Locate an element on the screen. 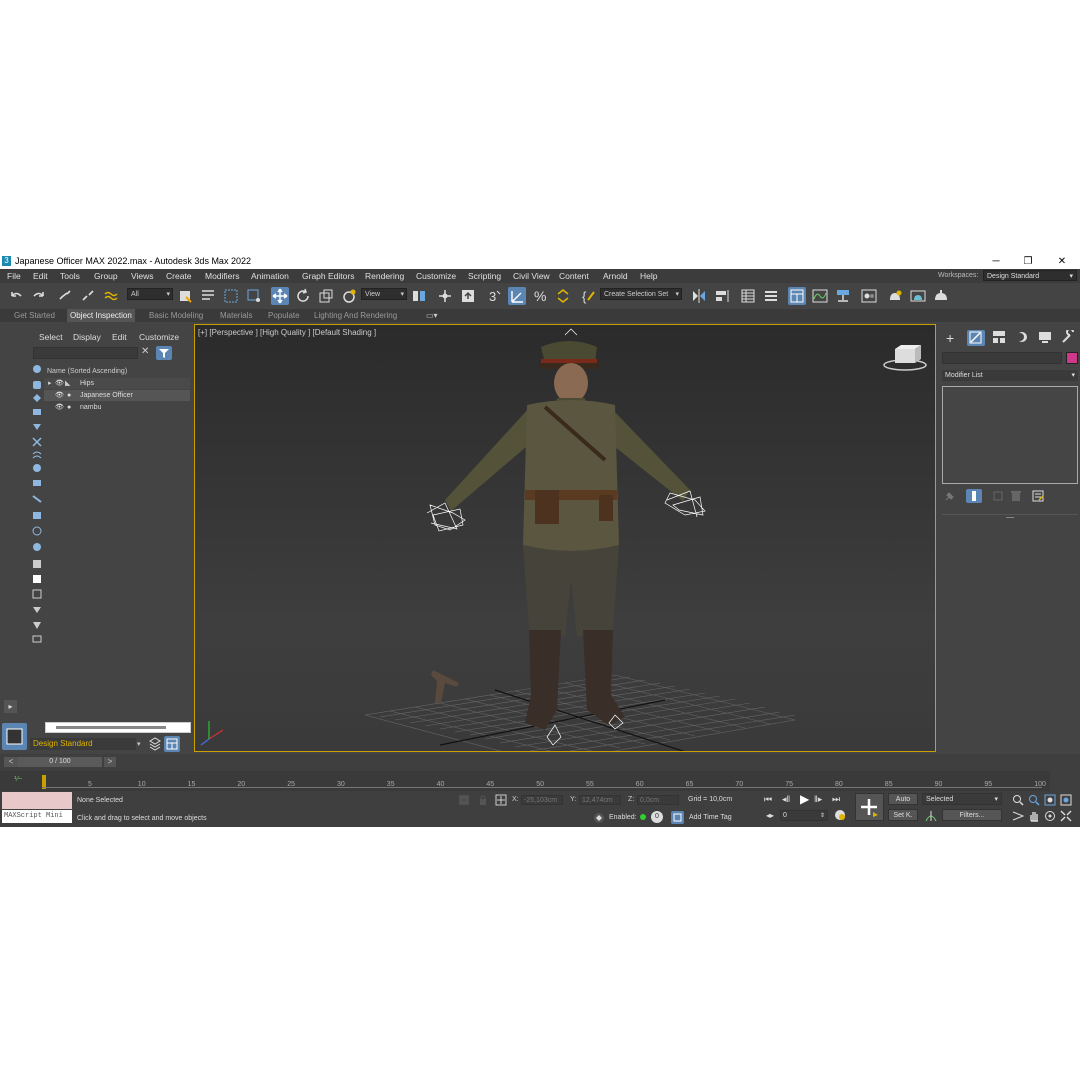 Image resolution: width=1080 pixels, height=1080 pixels. pivot-center-icon is located at coordinates (419, 296).